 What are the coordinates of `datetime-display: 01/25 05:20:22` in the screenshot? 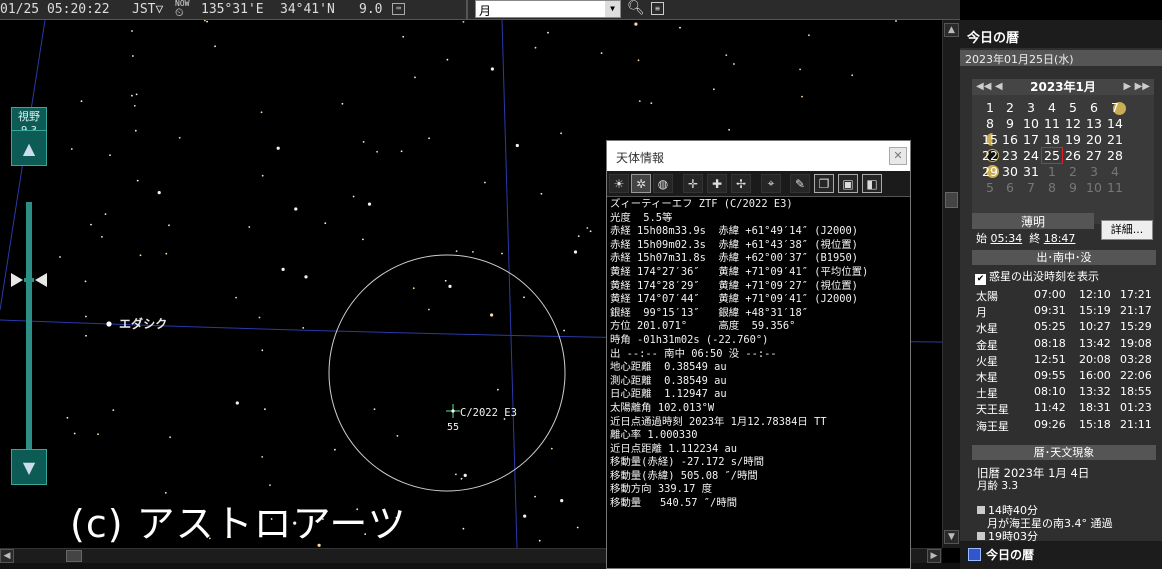 It's located at (55, 9).